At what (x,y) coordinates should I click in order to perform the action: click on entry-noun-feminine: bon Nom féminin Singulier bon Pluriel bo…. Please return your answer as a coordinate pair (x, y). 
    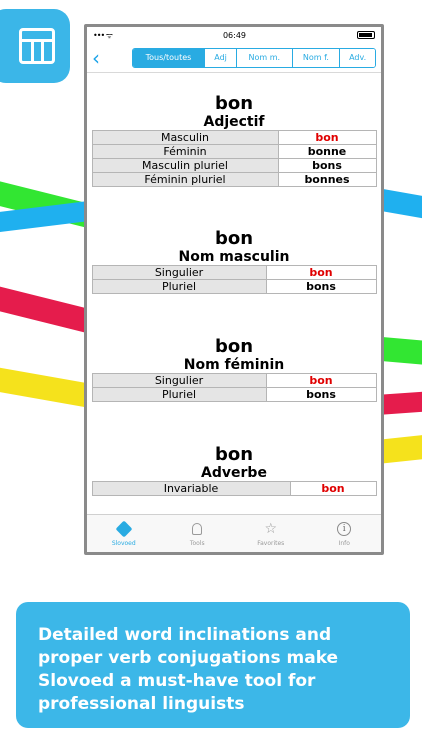
    Looking at the image, I should click on (234, 369).